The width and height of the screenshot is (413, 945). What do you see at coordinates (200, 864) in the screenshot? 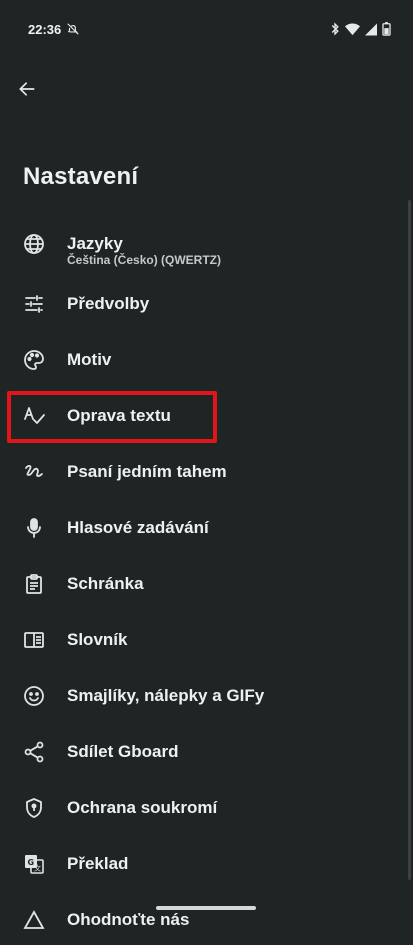
I see `settings-item-translate: G文 Překlad` at bounding box center [200, 864].